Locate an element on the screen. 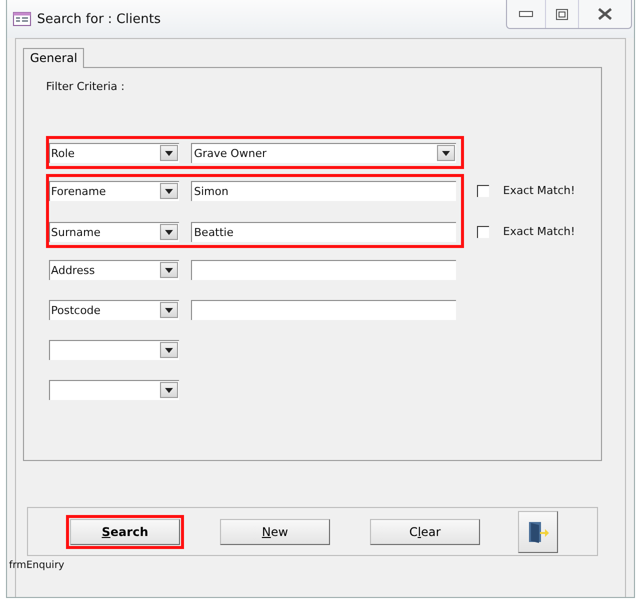 This screenshot has width=641, height=611. close-icon is located at coordinates (605, 14).